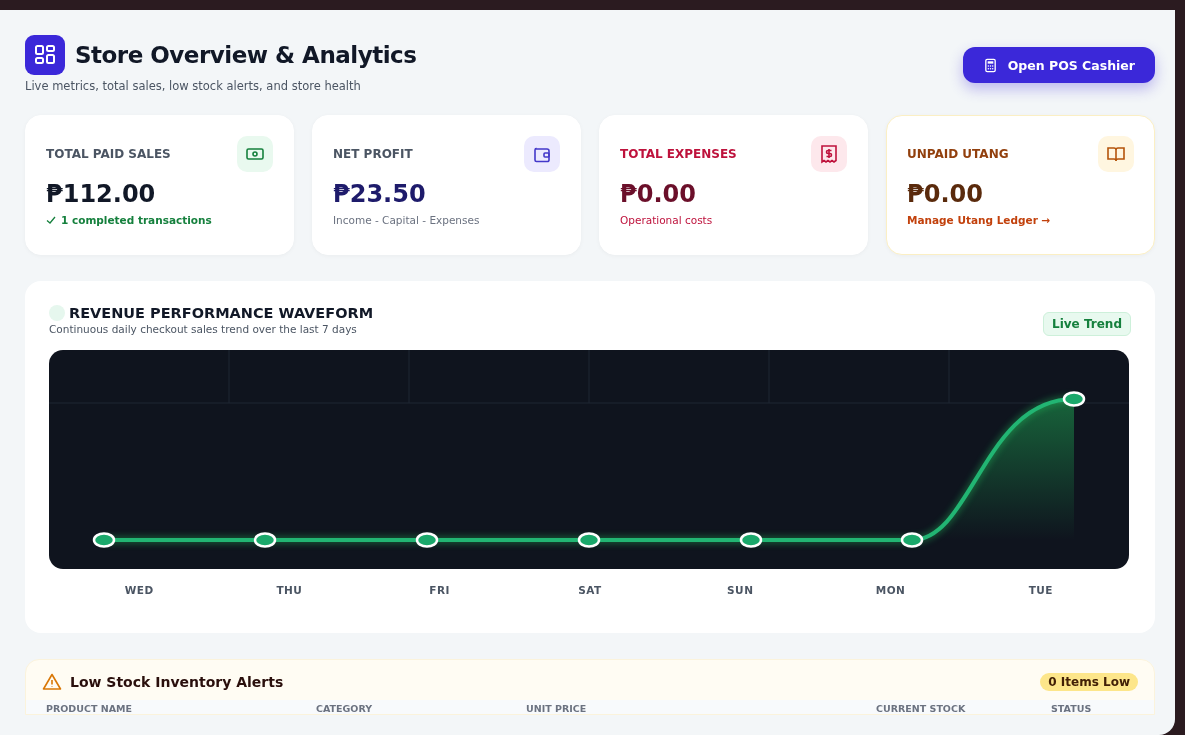  What do you see at coordinates (57, 313) in the screenshot?
I see `status-dot` at bounding box center [57, 313].